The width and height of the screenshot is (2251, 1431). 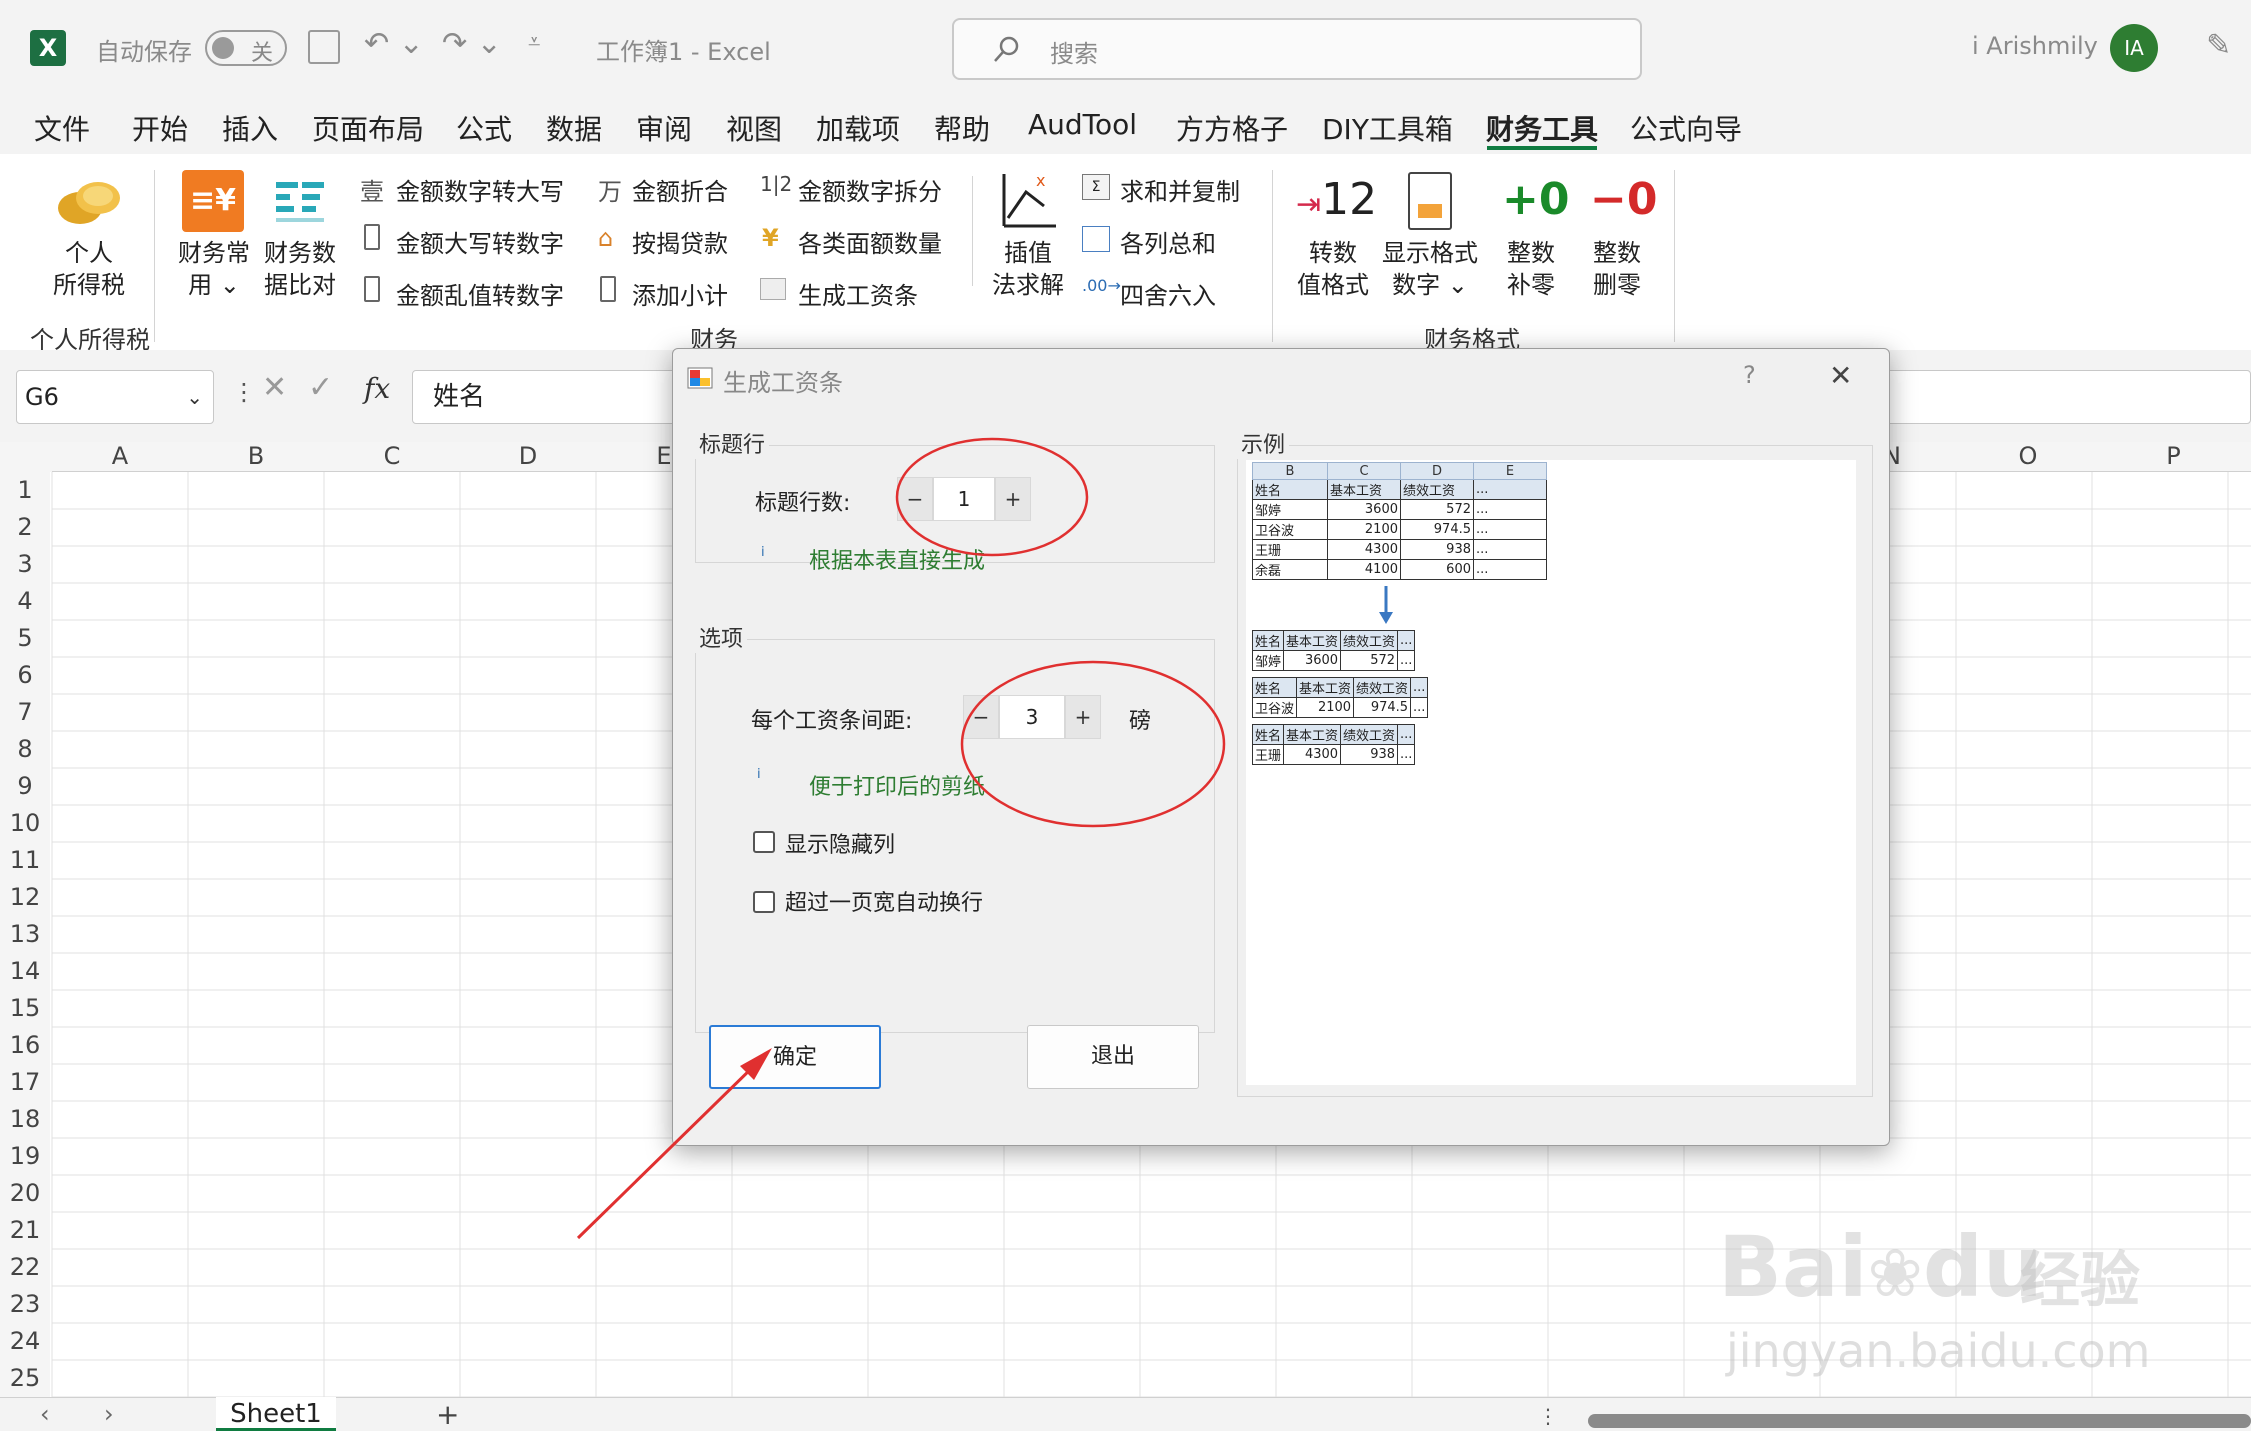 What do you see at coordinates (250, 128) in the screenshot?
I see `tab-insert: 插入` at bounding box center [250, 128].